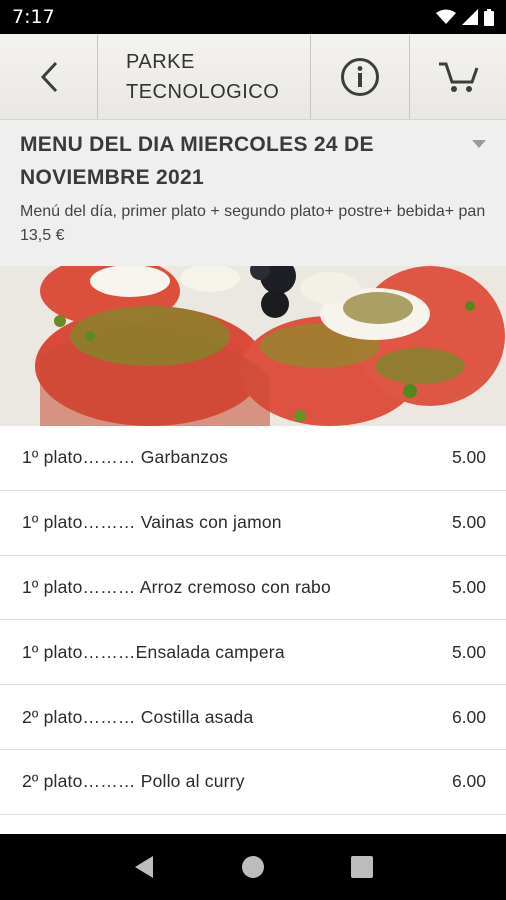 The height and width of the screenshot is (900, 506). Describe the element at coordinates (33, 17) in the screenshot. I see `status-time: 7:17` at that location.